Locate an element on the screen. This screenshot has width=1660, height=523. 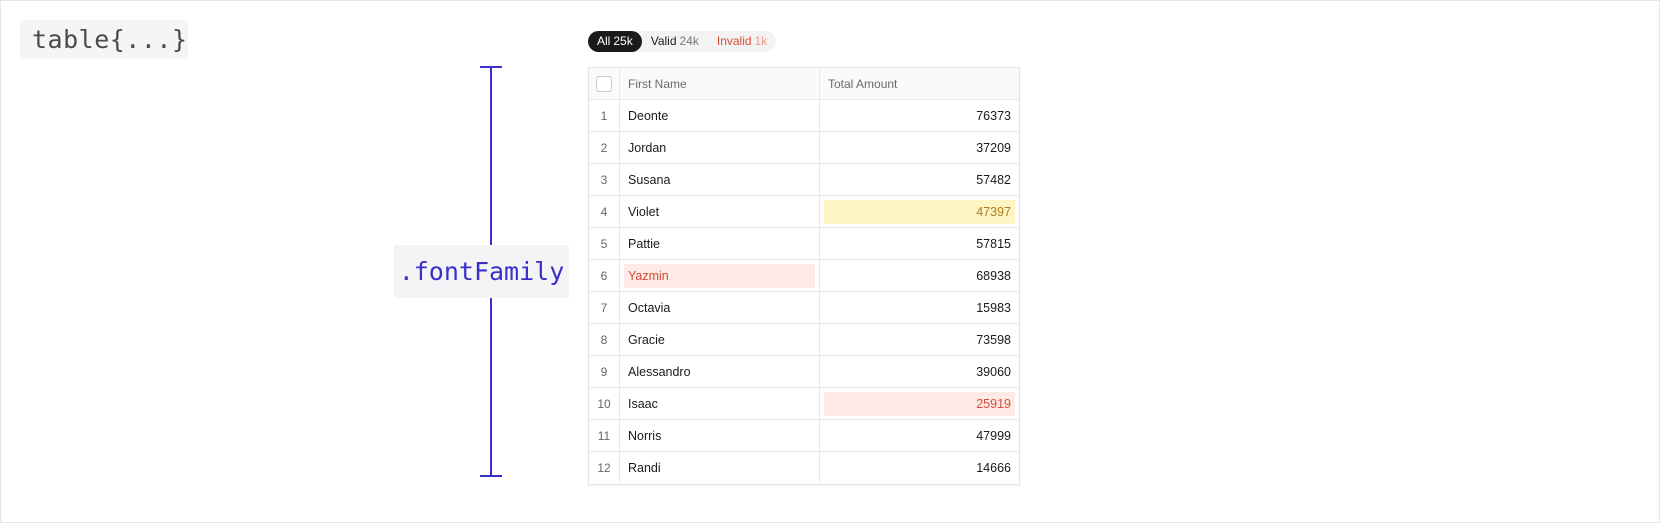
cell-first-name: Alessandro is located at coordinates (720, 371).